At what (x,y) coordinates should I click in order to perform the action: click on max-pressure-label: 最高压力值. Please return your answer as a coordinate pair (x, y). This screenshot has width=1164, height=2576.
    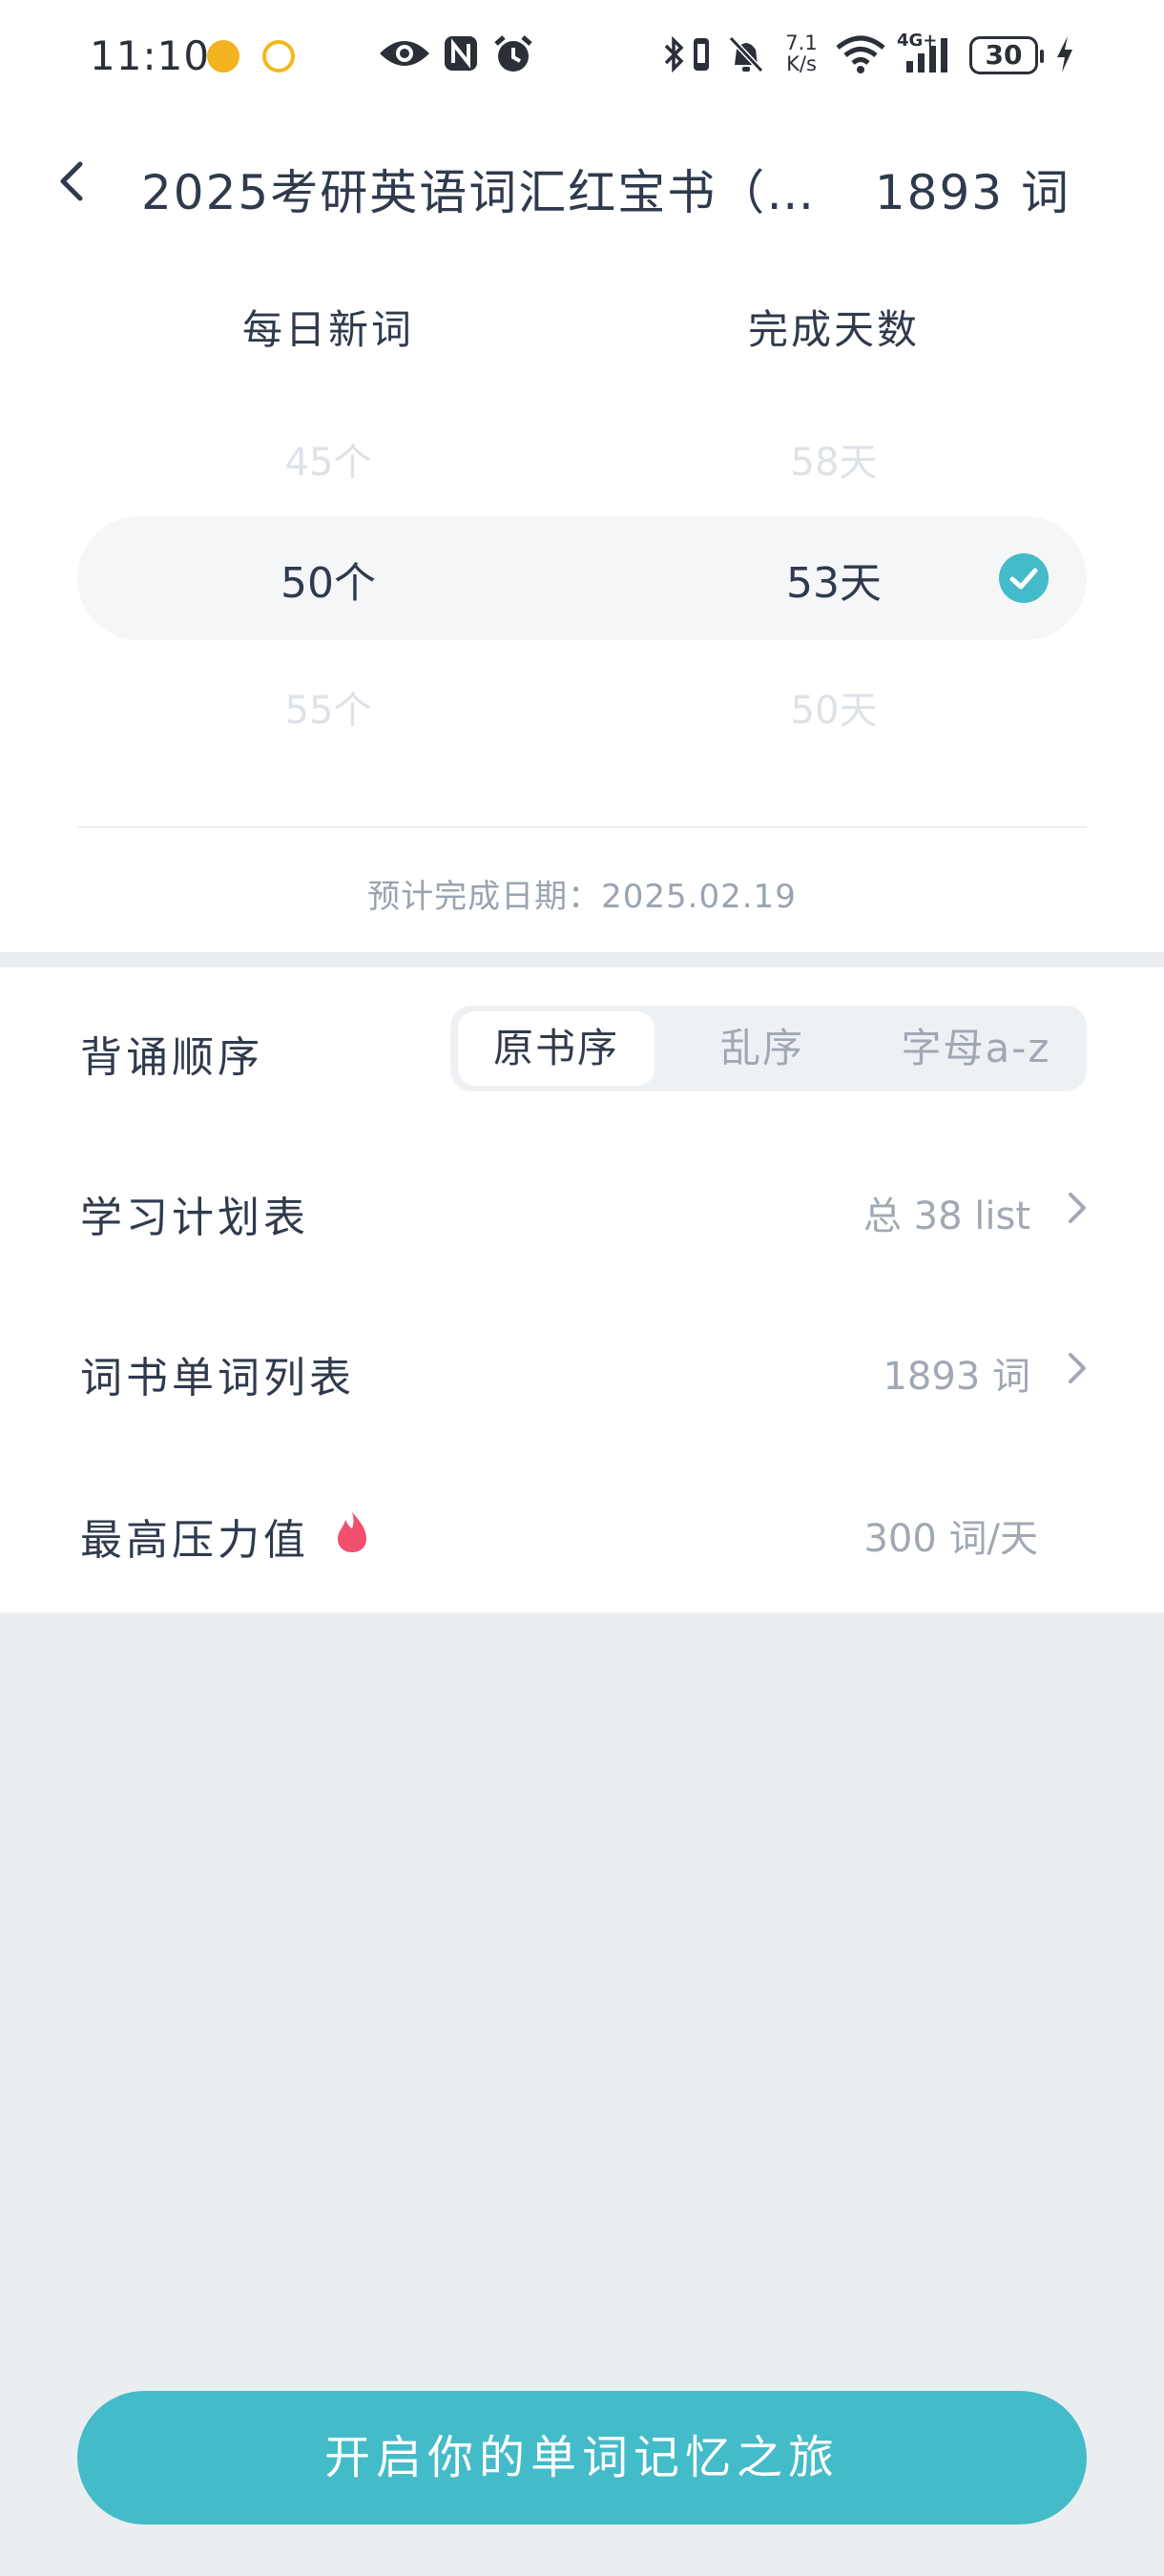
    Looking at the image, I should click on (194, 1540).